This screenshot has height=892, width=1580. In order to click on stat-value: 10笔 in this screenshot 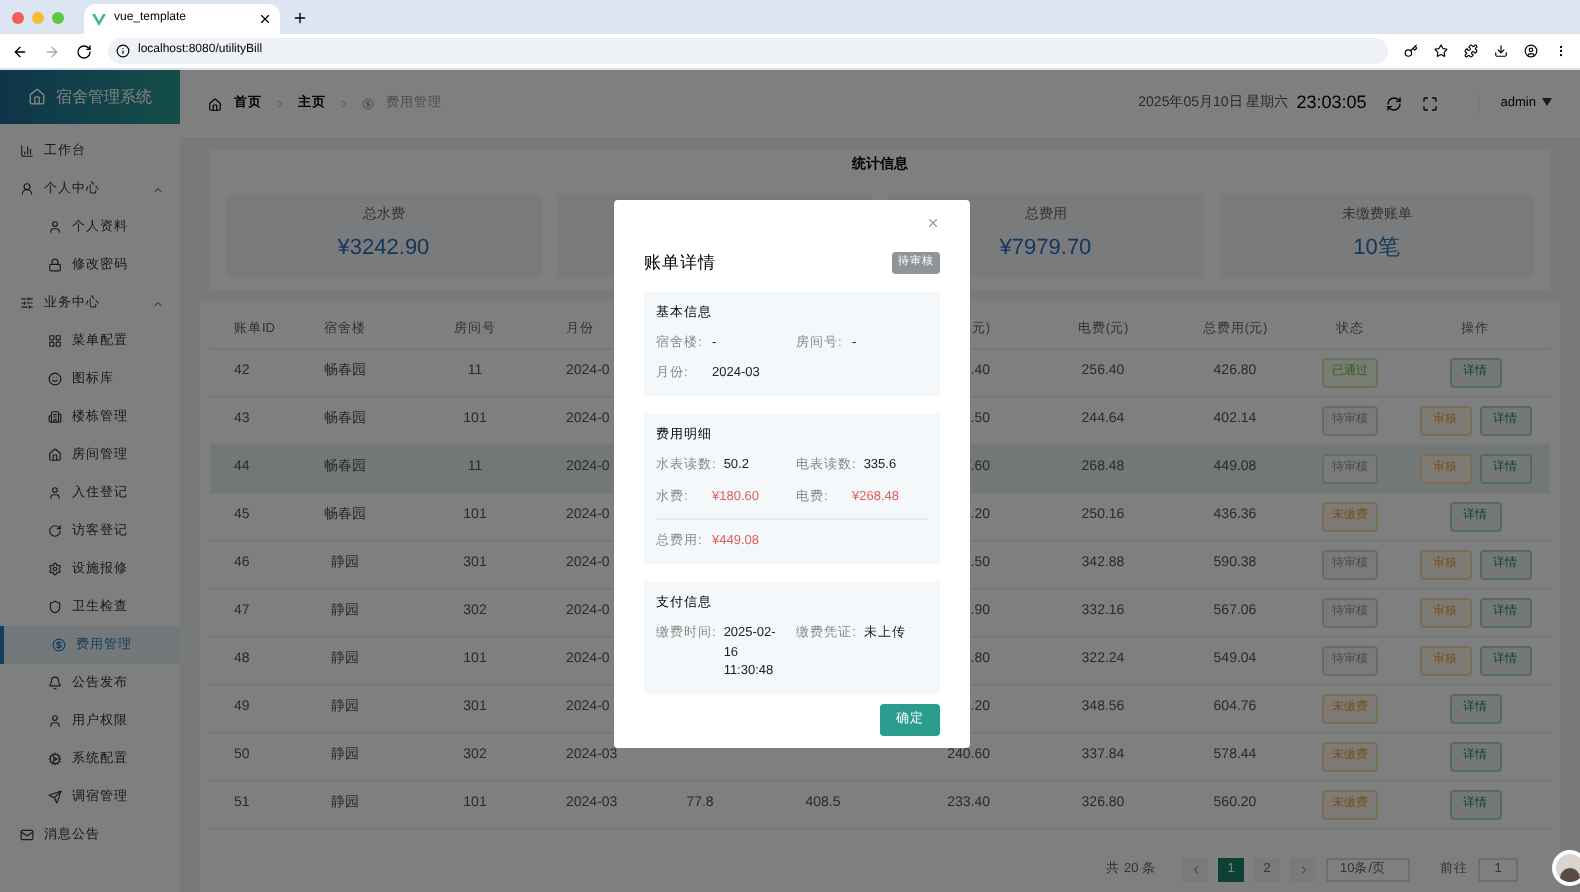, I will do `click(1376, 249)`.